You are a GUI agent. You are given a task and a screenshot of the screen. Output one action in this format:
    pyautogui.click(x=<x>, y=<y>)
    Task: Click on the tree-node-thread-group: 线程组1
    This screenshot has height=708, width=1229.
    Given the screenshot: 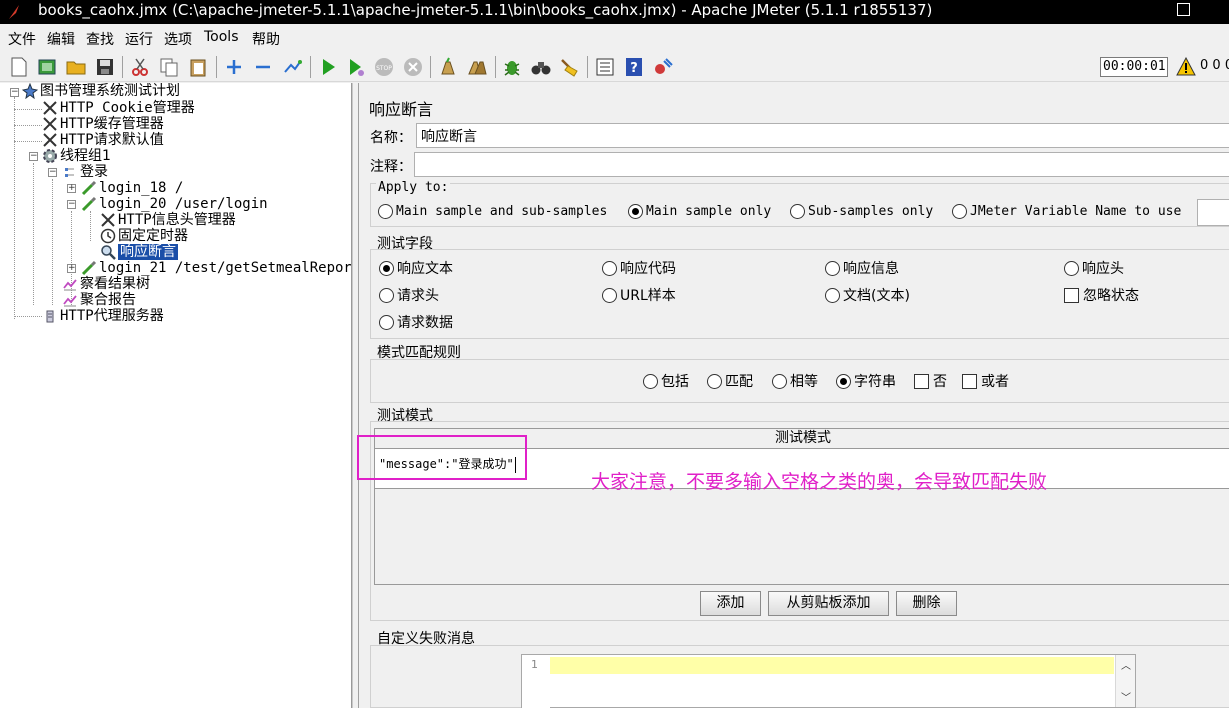 What is the action you would take?
    pyautogui.click(x=76, y=156)
    